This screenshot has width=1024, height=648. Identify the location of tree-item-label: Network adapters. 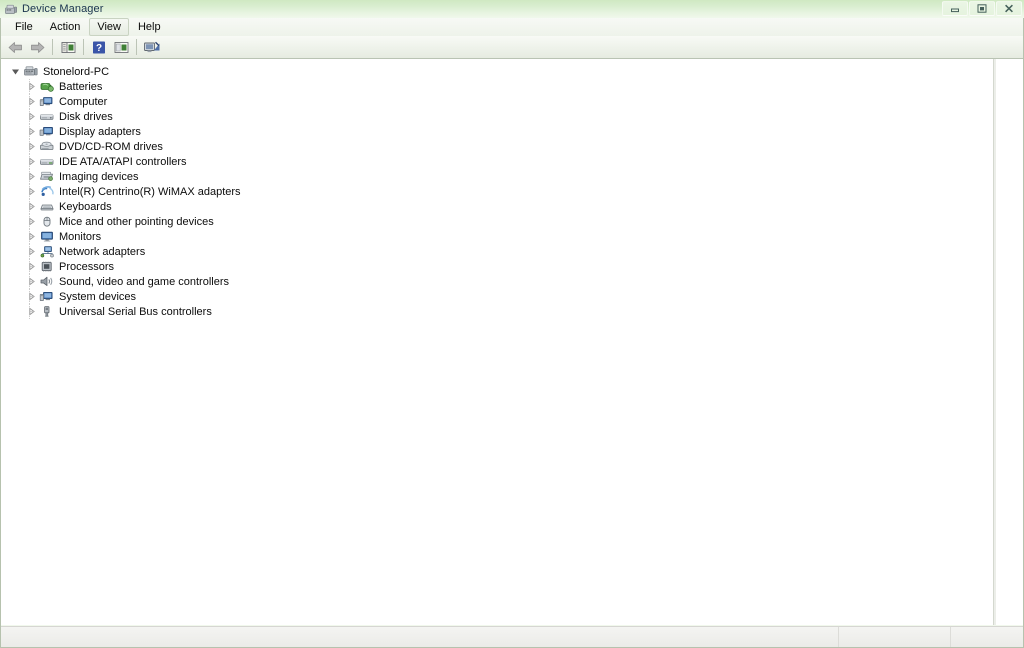
(102, 251).